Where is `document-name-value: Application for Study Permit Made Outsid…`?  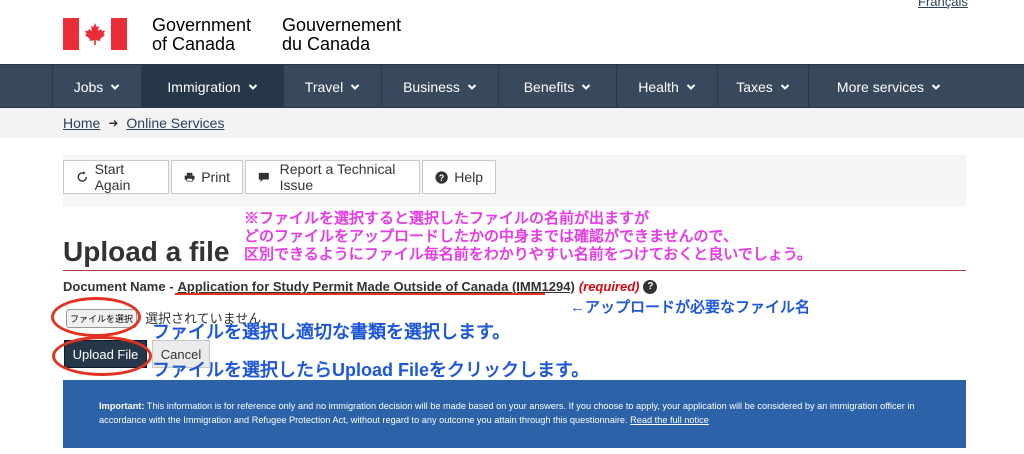
document-name-value: Application for Study Permit Made Outsid… is located at coordinates (376, 286).